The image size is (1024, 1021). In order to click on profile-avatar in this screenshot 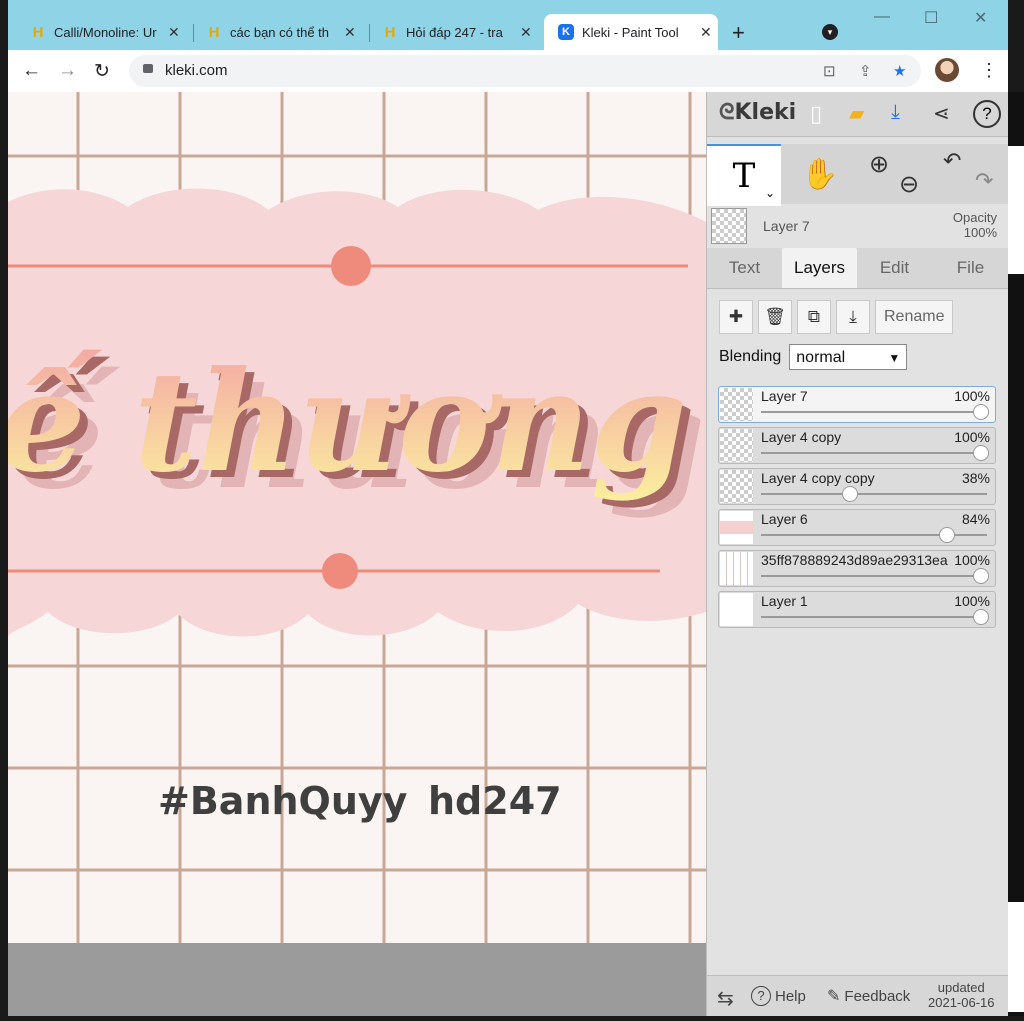, I will do `click(947, 70)`.